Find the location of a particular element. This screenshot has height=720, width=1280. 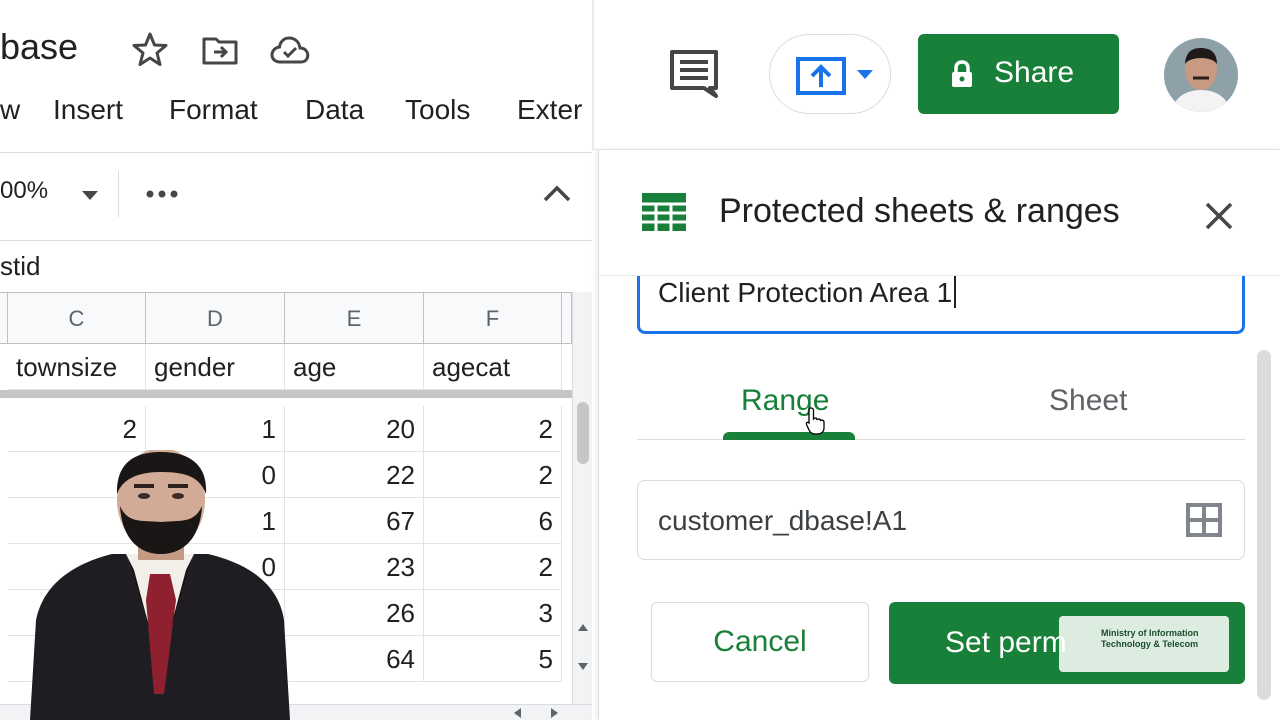

panel-header: Protected sheets & ranges is located at coordinates (939, 213).